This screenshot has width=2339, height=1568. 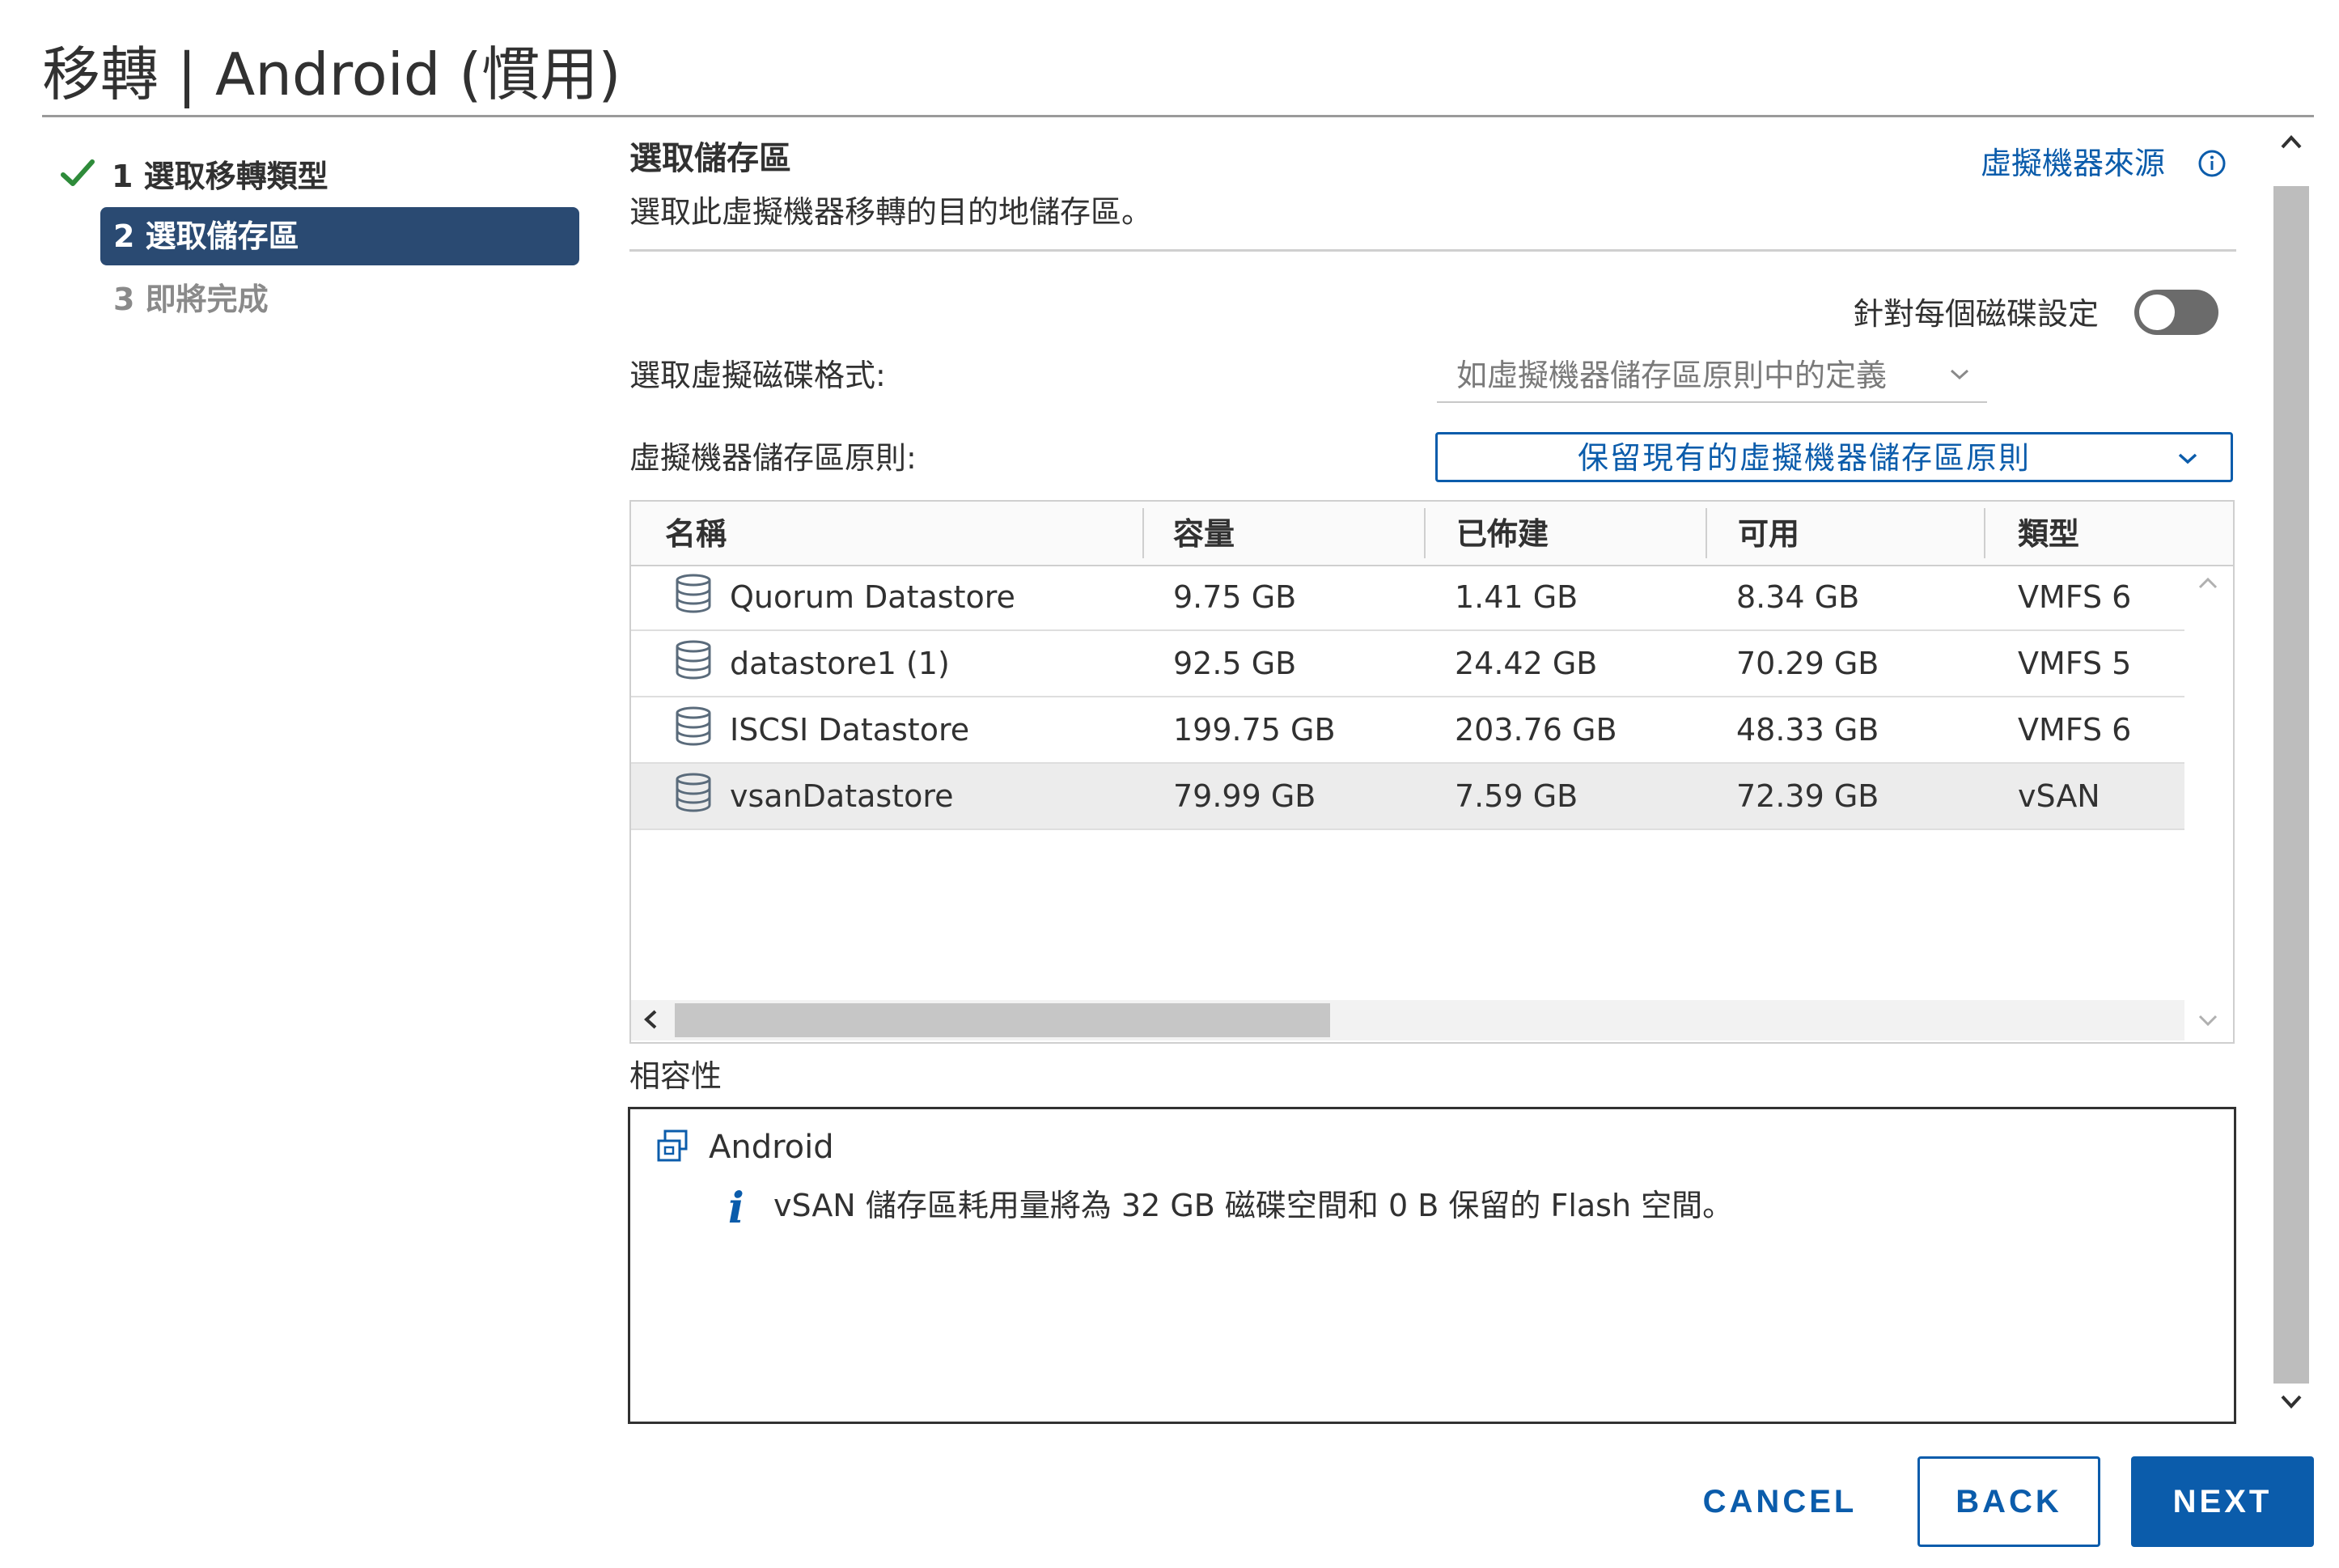 What do you see at coordinates (710, 158) in the screenshot?
I see `section-heading: 選取儲存區` at bounding box center [710, 158].